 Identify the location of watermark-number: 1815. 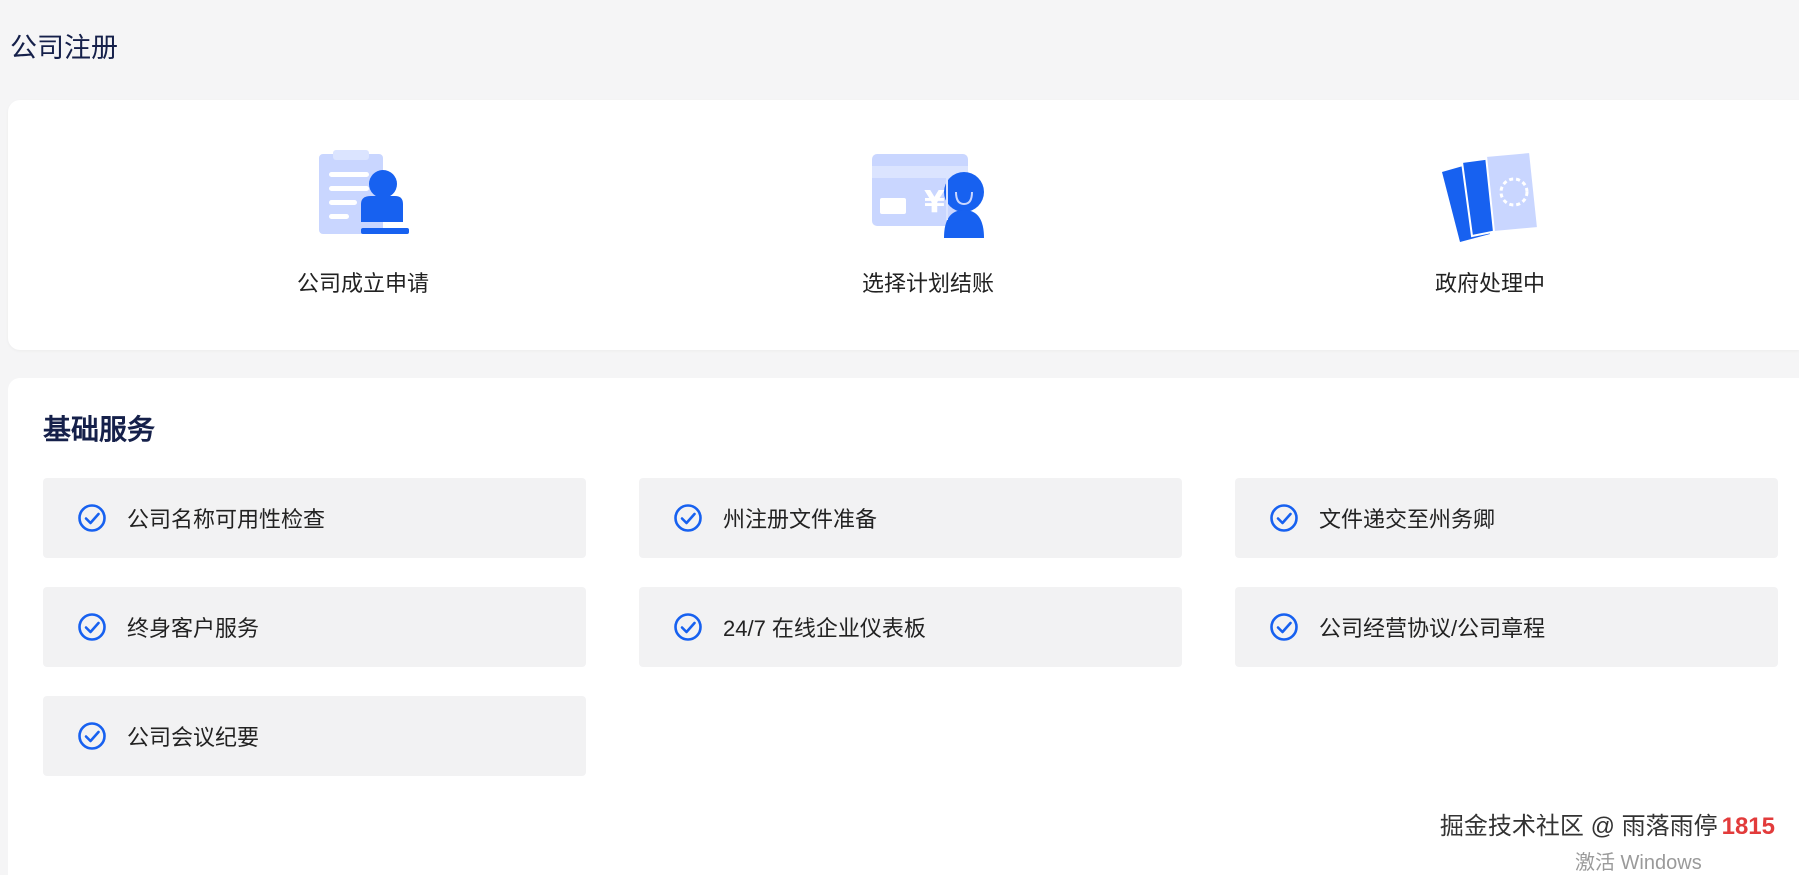
(1748, 826).